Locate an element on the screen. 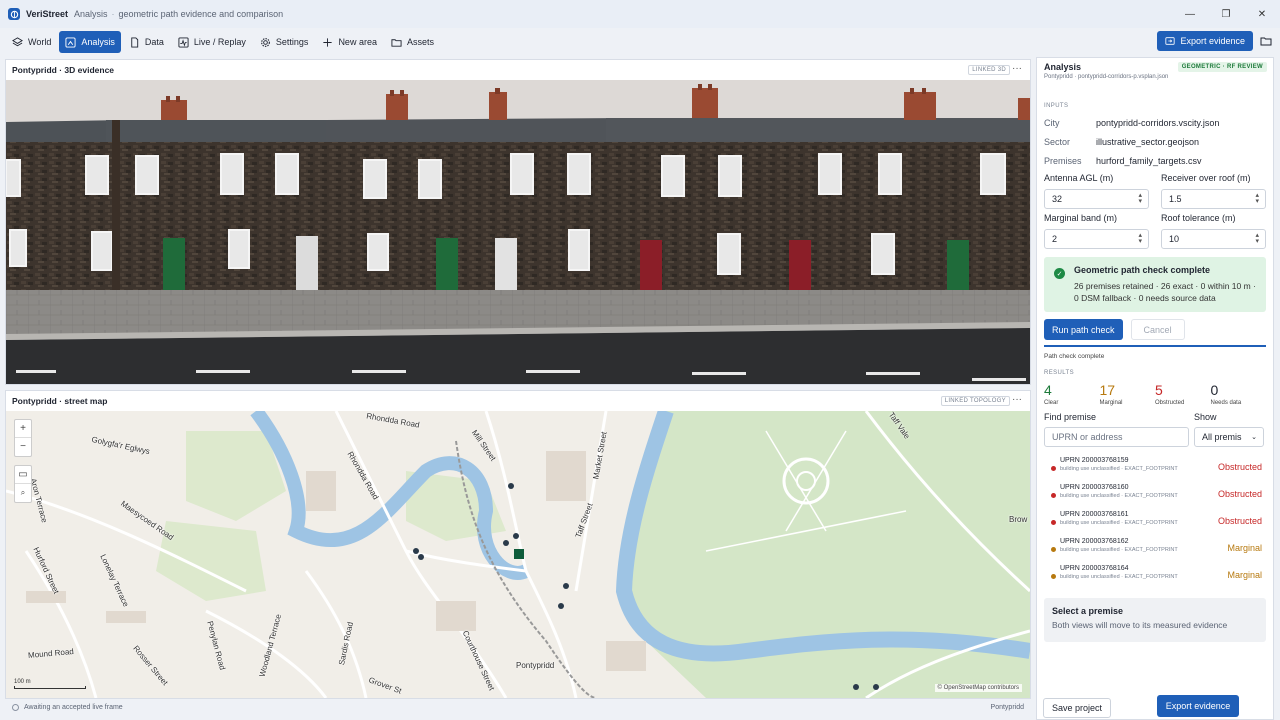 This screenshot has height=720, width=1280. input-city: City pontypridd-corridors.vscity.json is located at coordinates (1155, 122).